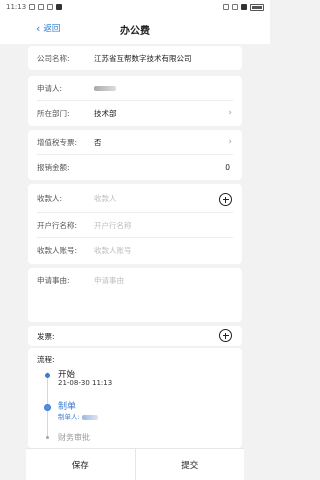 The width and height of the screenshot is (320, 480). Describe the element at coordinates (135, 250) in the screenshot. I see `account-row: 收款人账号` at that location.